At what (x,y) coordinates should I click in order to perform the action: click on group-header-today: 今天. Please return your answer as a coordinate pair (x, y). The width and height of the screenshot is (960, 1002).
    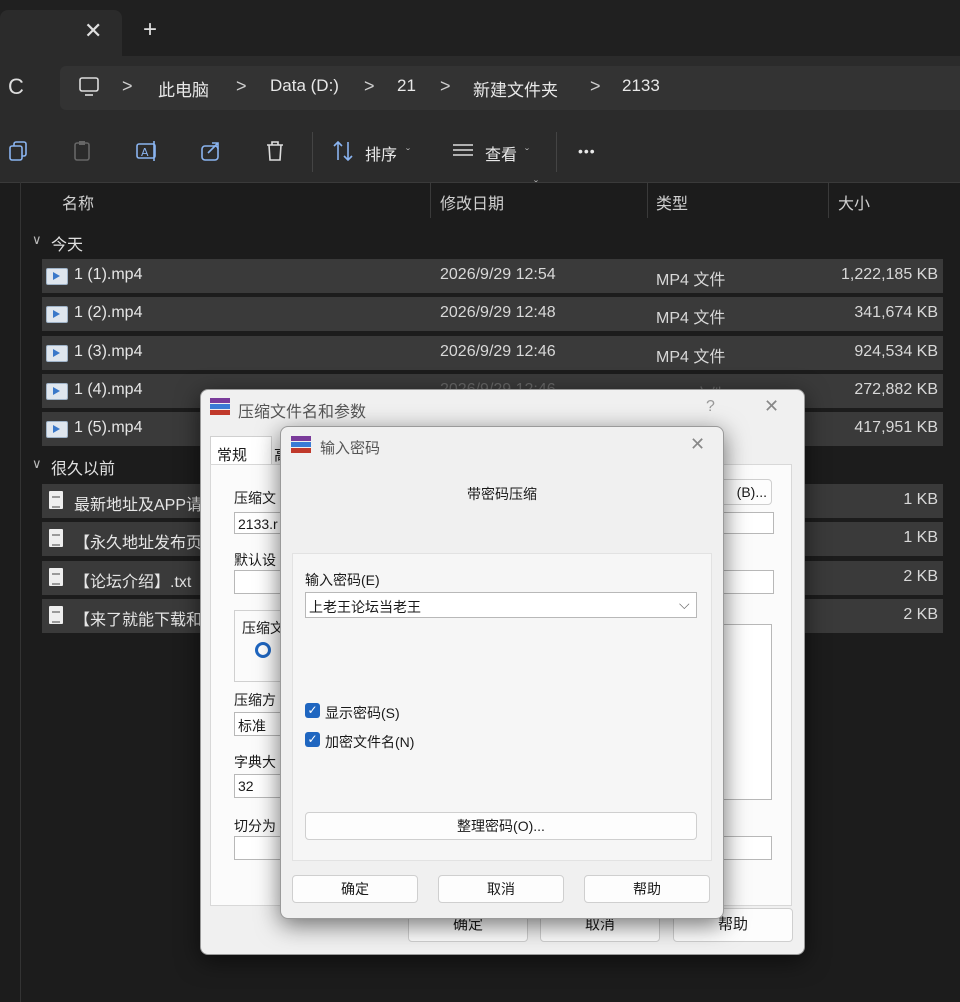
    Looking at the image, I should click on (67, 243).